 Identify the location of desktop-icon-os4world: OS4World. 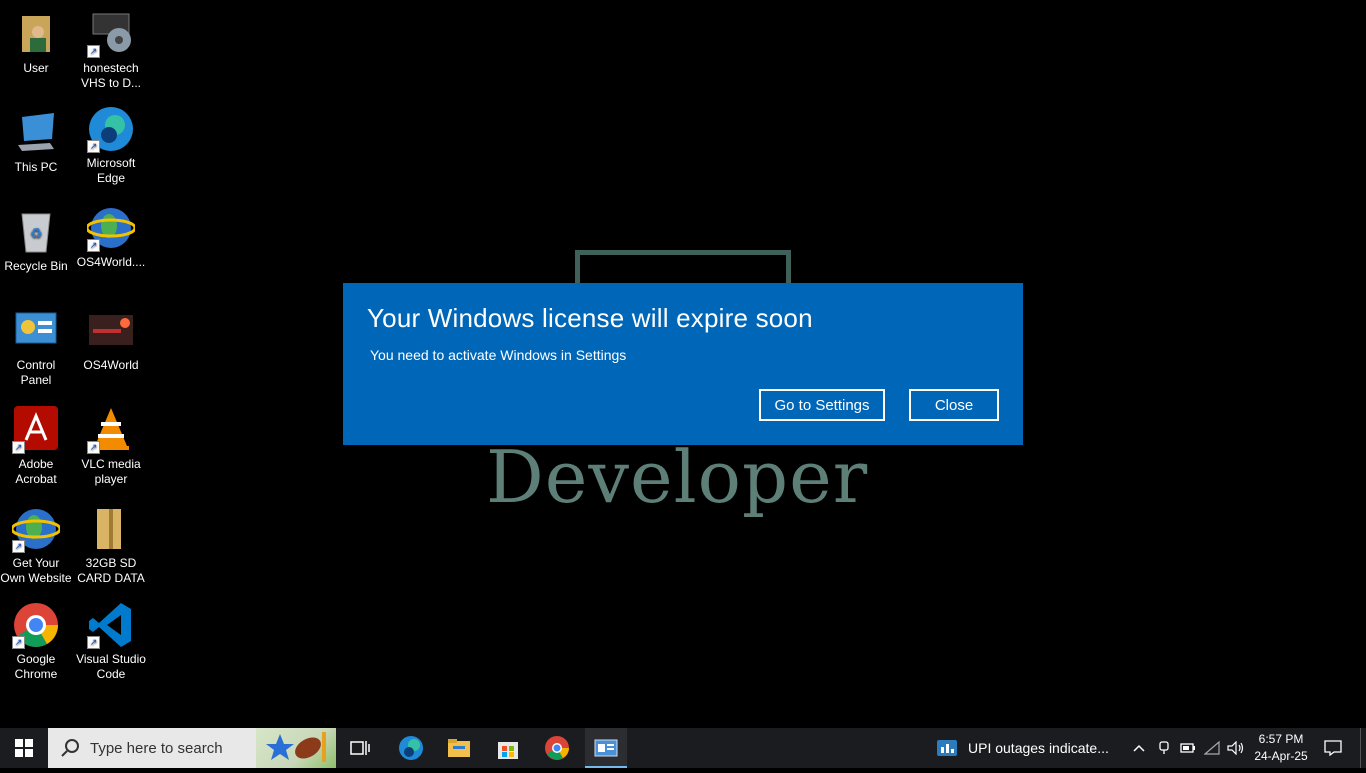
(111, 340).